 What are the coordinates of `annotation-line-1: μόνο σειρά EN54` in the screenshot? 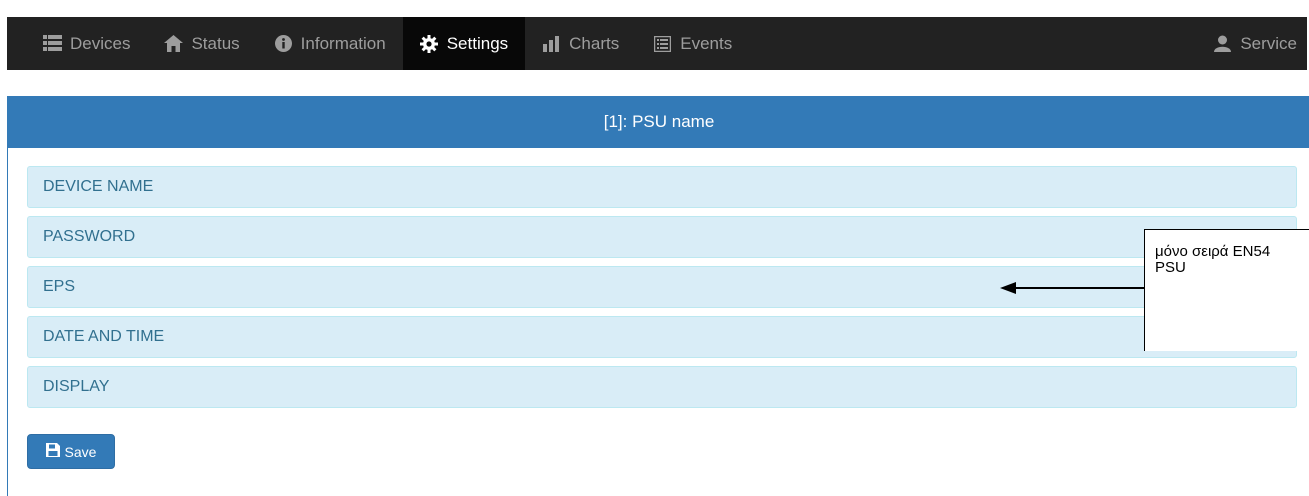 It's located at (1213, 251).